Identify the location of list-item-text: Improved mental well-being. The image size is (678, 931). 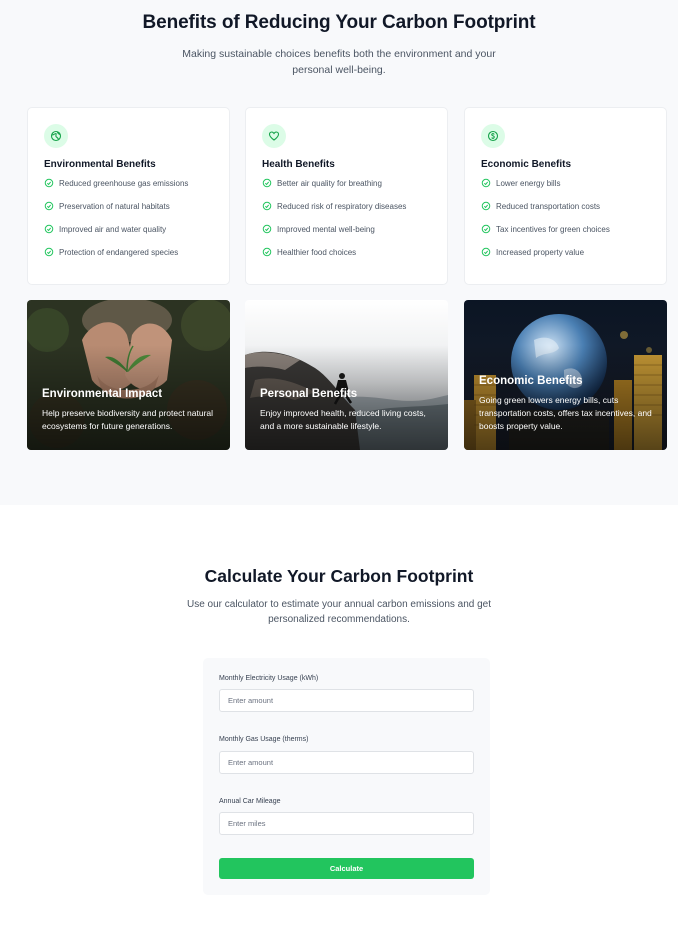
(326, 229).